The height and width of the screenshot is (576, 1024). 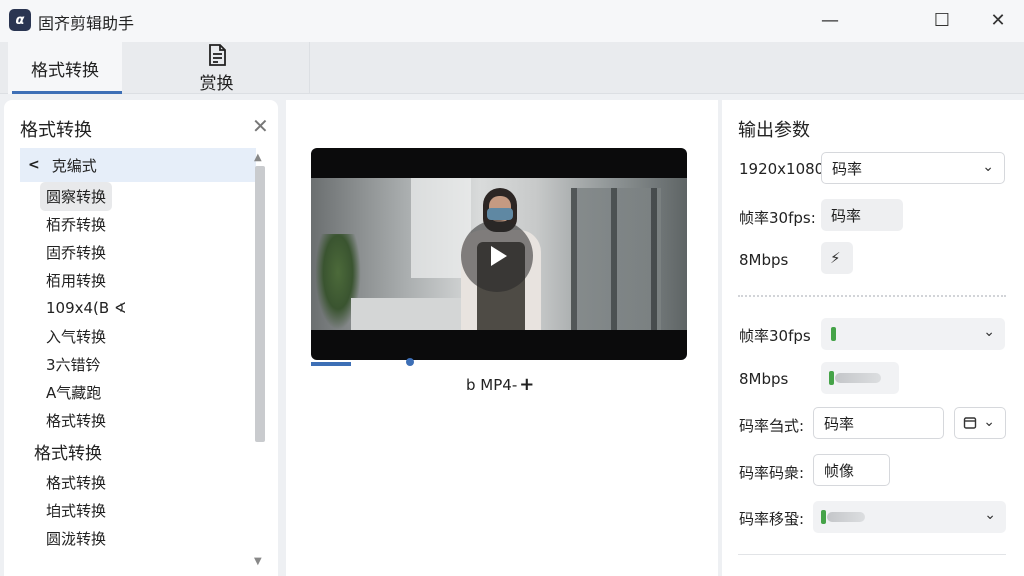 What do you see at coordinates (74, 392) in the screenshot?
I see `tree-item-label: A气藏跑` at bounding box center [74, 392].